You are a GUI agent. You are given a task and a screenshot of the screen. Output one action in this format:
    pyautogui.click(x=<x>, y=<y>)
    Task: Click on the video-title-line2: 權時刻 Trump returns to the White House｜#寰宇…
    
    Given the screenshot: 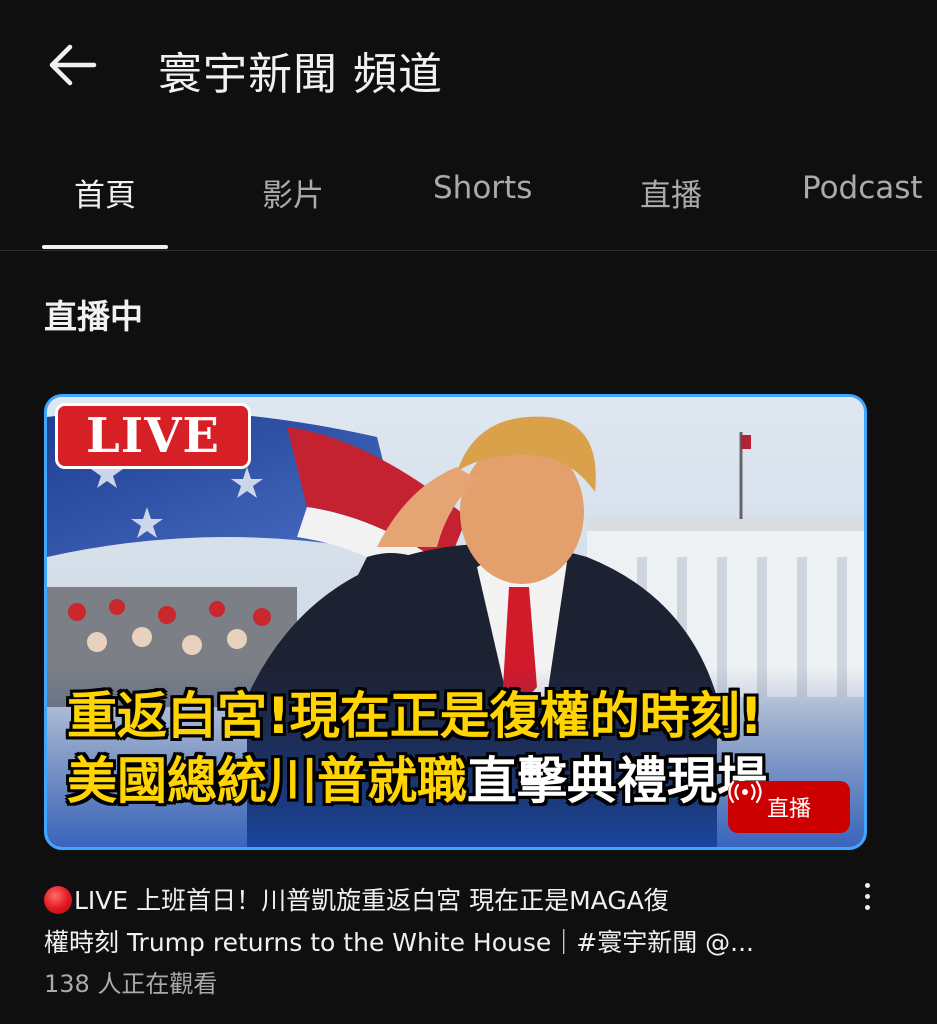 What is the action you would take?
    pyautogui.click(x=399, y=942)
    